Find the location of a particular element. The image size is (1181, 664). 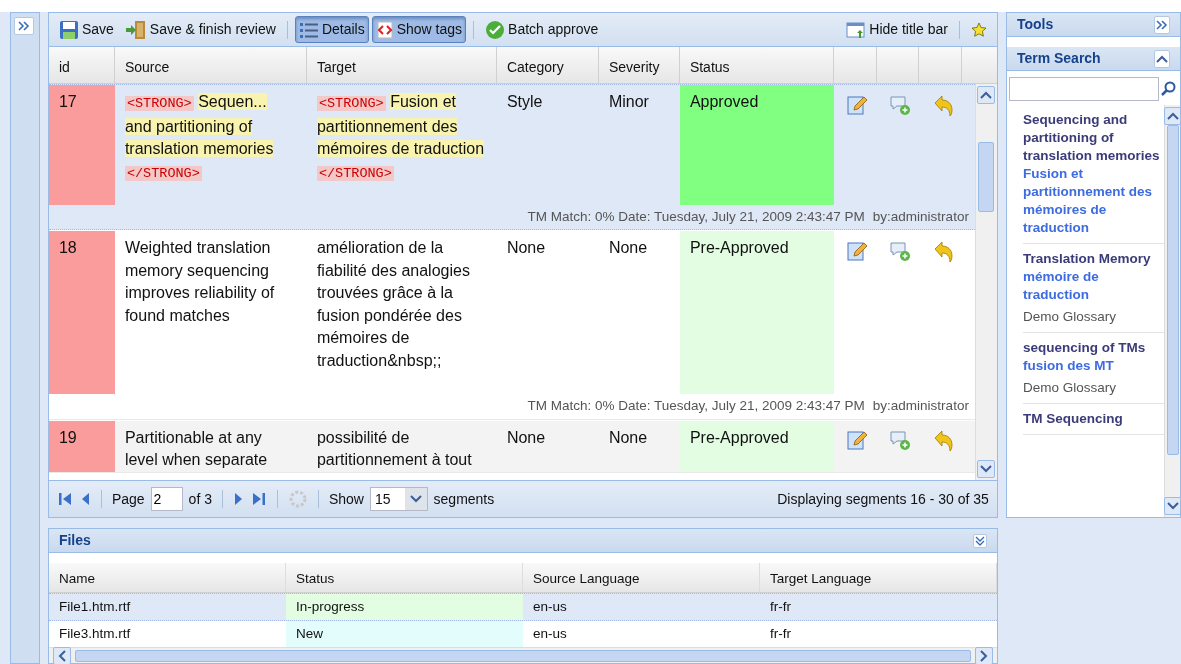

column-header: Severity is located at coordinates (639, 65).